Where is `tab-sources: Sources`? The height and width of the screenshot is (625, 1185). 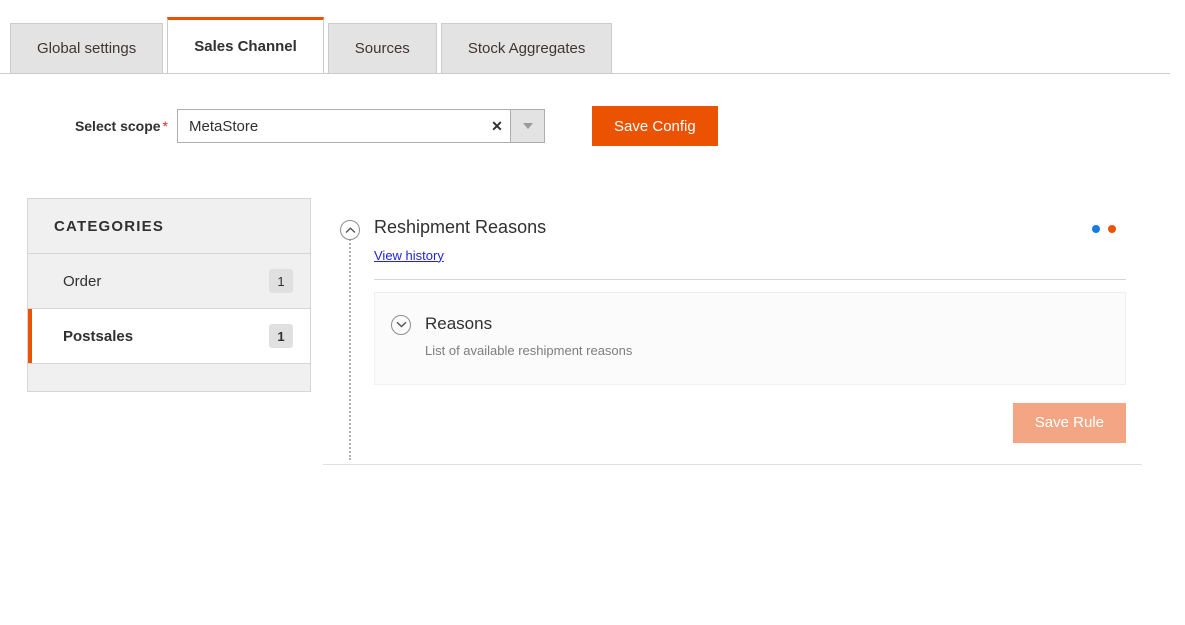
tab-sources: Sources is located at coordinates (382, 48).